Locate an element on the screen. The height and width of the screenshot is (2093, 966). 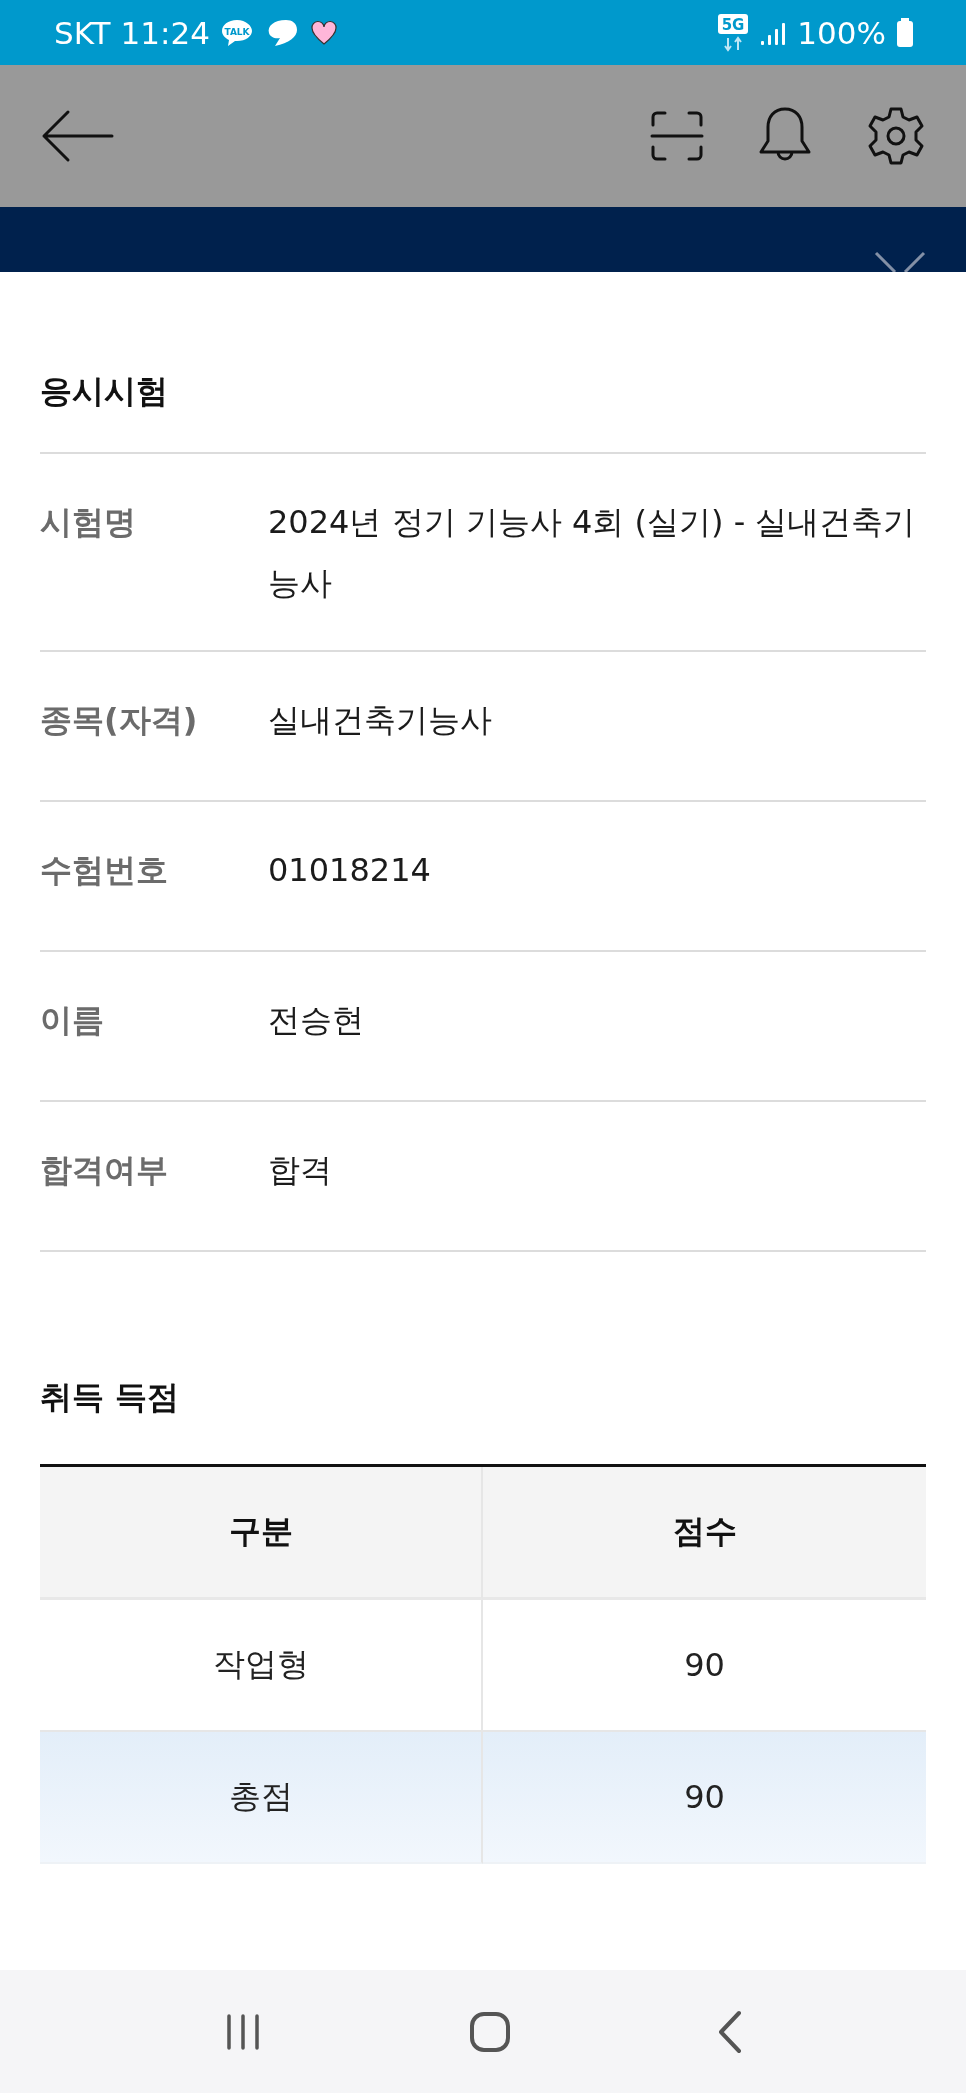
field-value: 전승현 is located at coordinates (316, 1020).